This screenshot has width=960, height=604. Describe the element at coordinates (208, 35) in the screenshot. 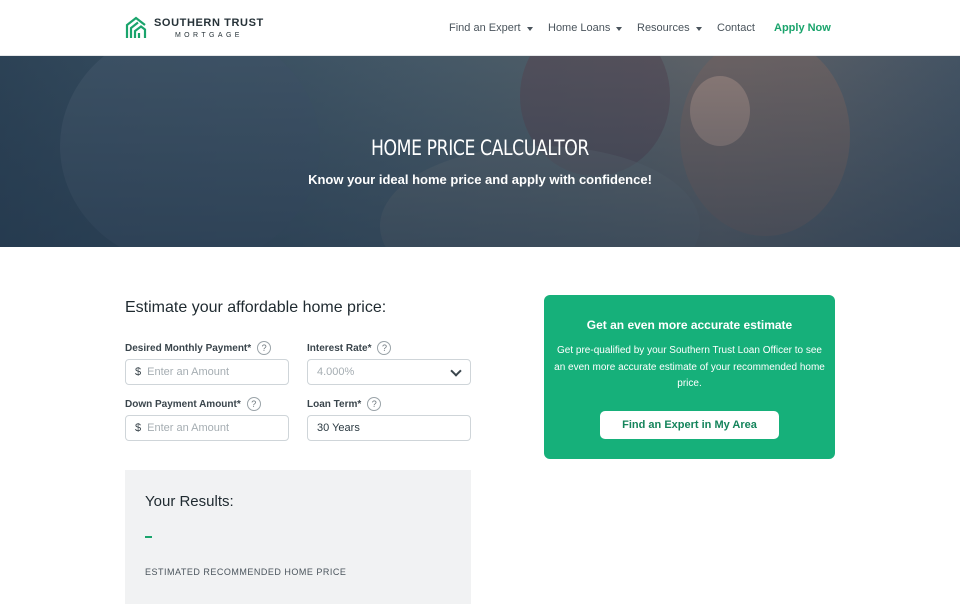

I see `brand-subtitle: MORTGAGE` at that location.